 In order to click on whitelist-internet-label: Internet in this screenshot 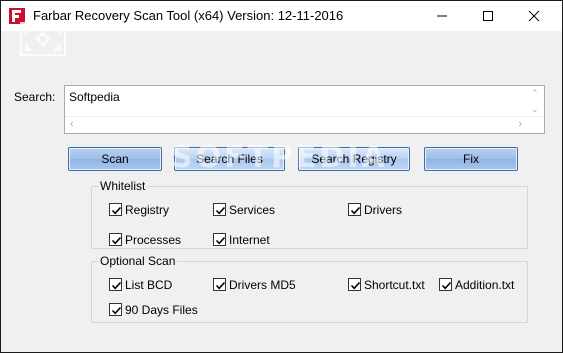, I will do `click(249, 240)`.